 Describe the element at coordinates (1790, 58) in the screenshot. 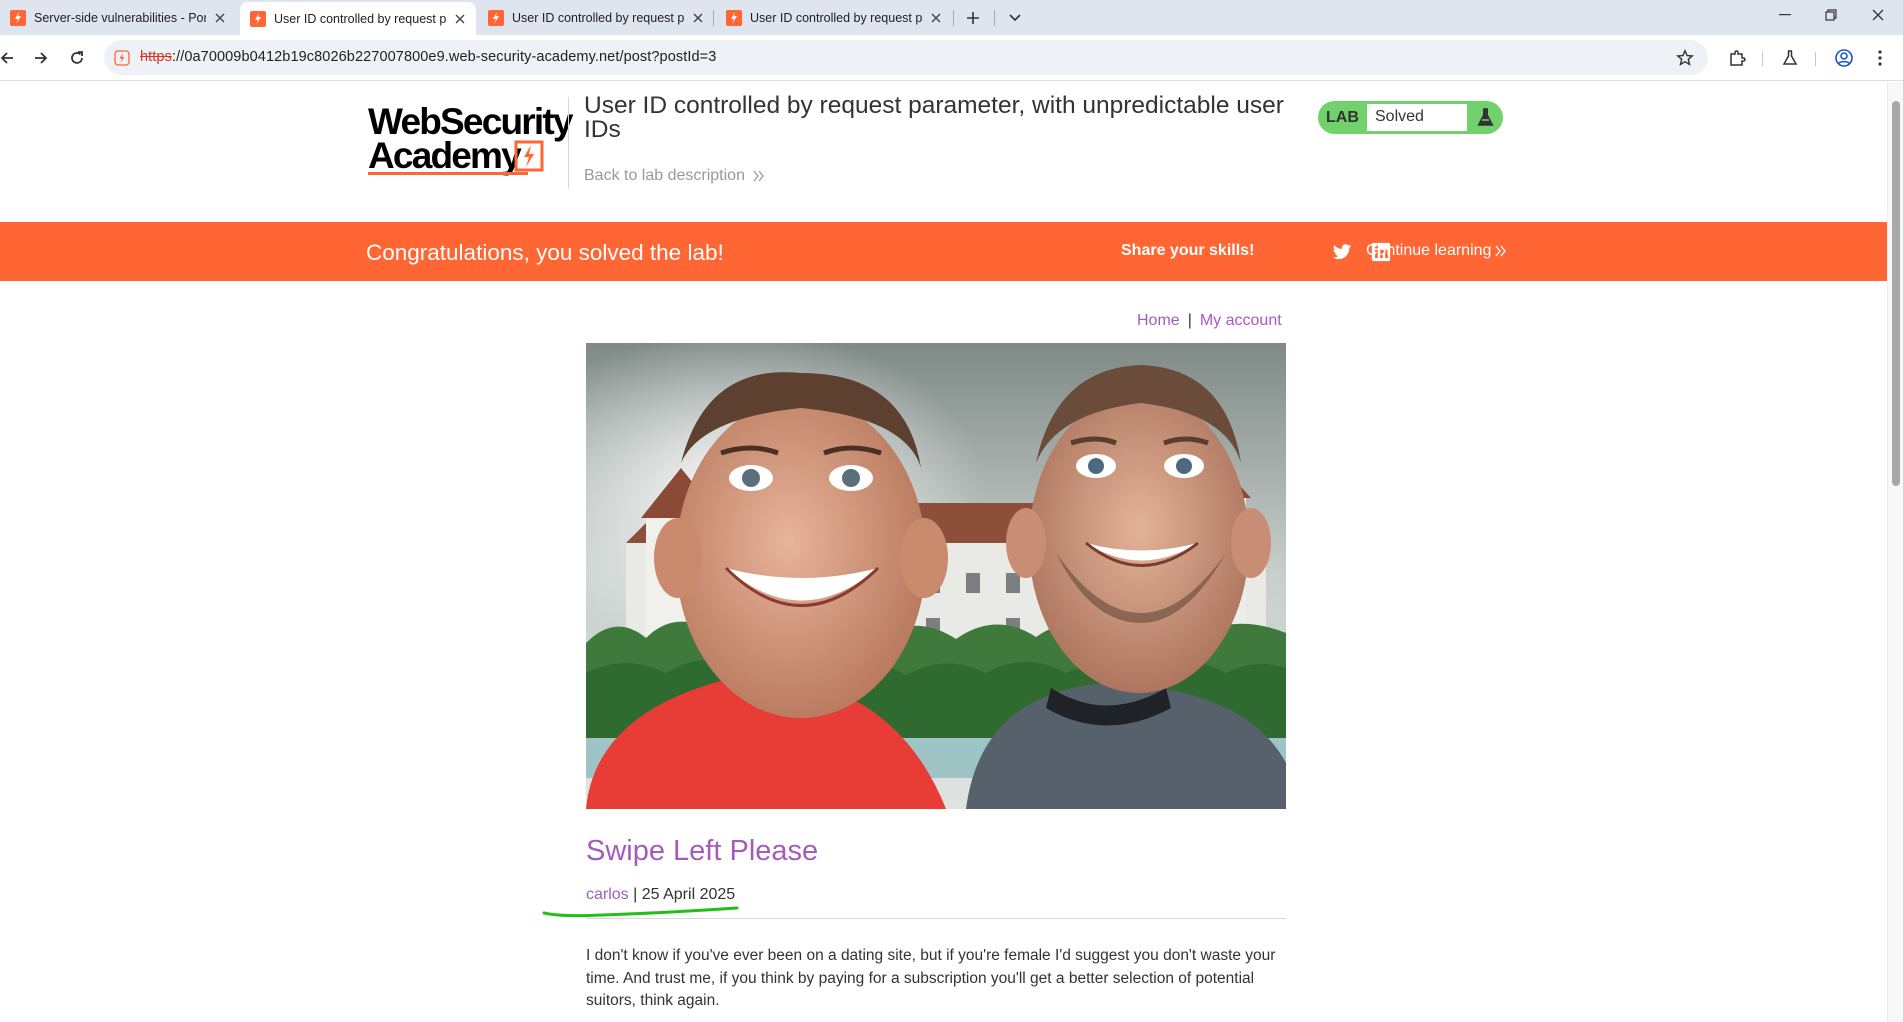

I see `labs-flask-icon` at that location.